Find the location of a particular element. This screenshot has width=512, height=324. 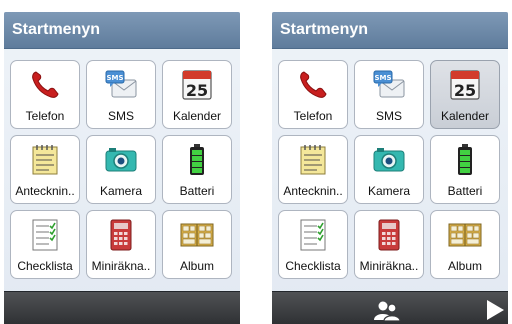

next-page-button is located at coordinates (495, 310).